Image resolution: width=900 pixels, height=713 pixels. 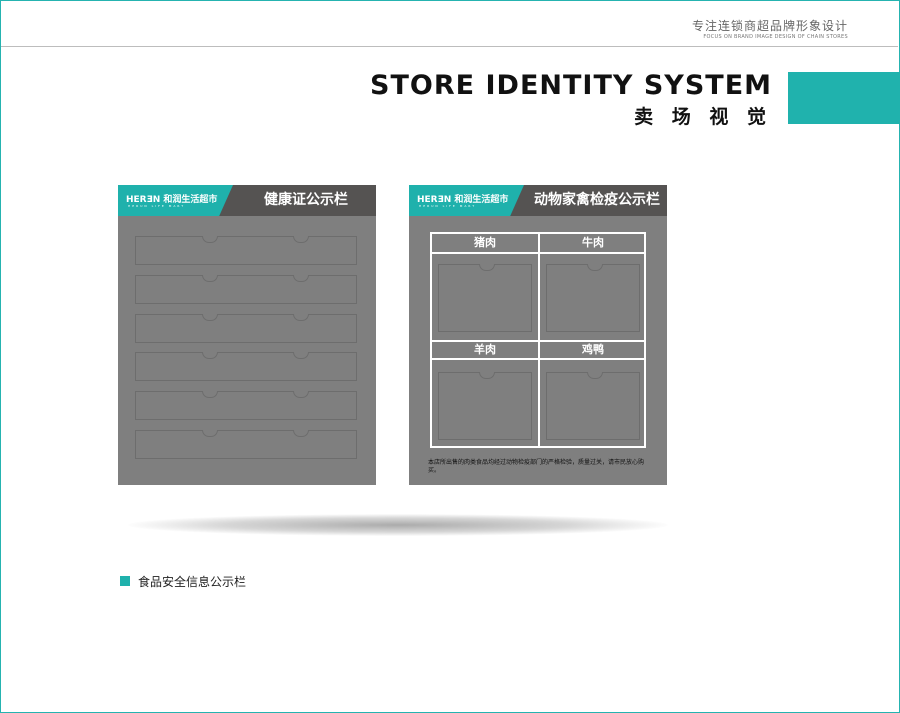 What do you see at coordinates (538, 340) in the screenshot?
I see `quarantine-grid: 猪肉 牛肉 羊肉 鸡鸭` at bounding box center [538, 340].